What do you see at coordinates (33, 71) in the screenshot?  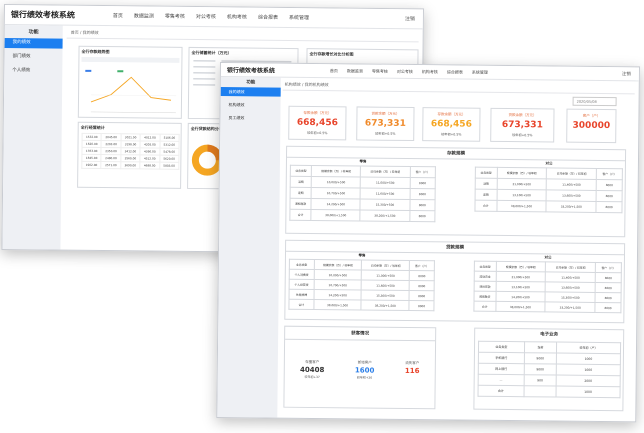 I see `sidebar-item-2: 个人绩效` at bounding box center [33, 71].